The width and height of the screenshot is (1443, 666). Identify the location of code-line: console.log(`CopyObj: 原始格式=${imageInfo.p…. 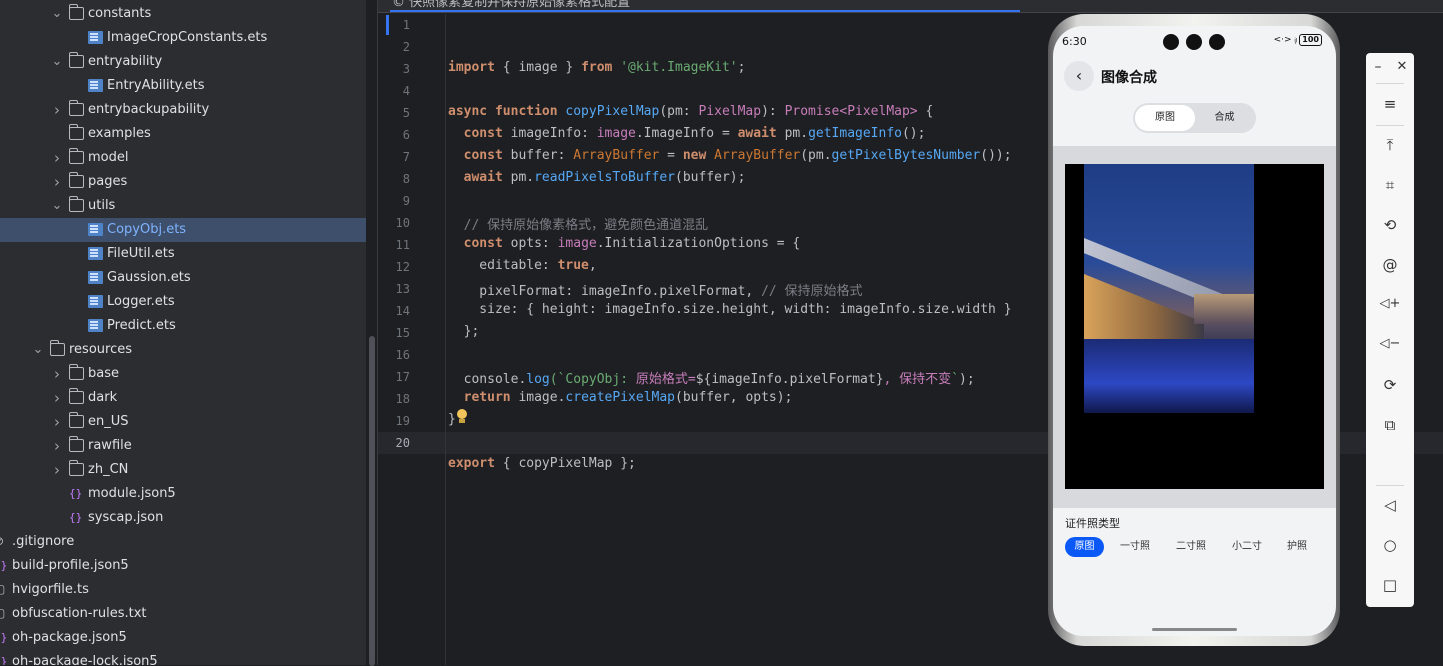
(711, 377).